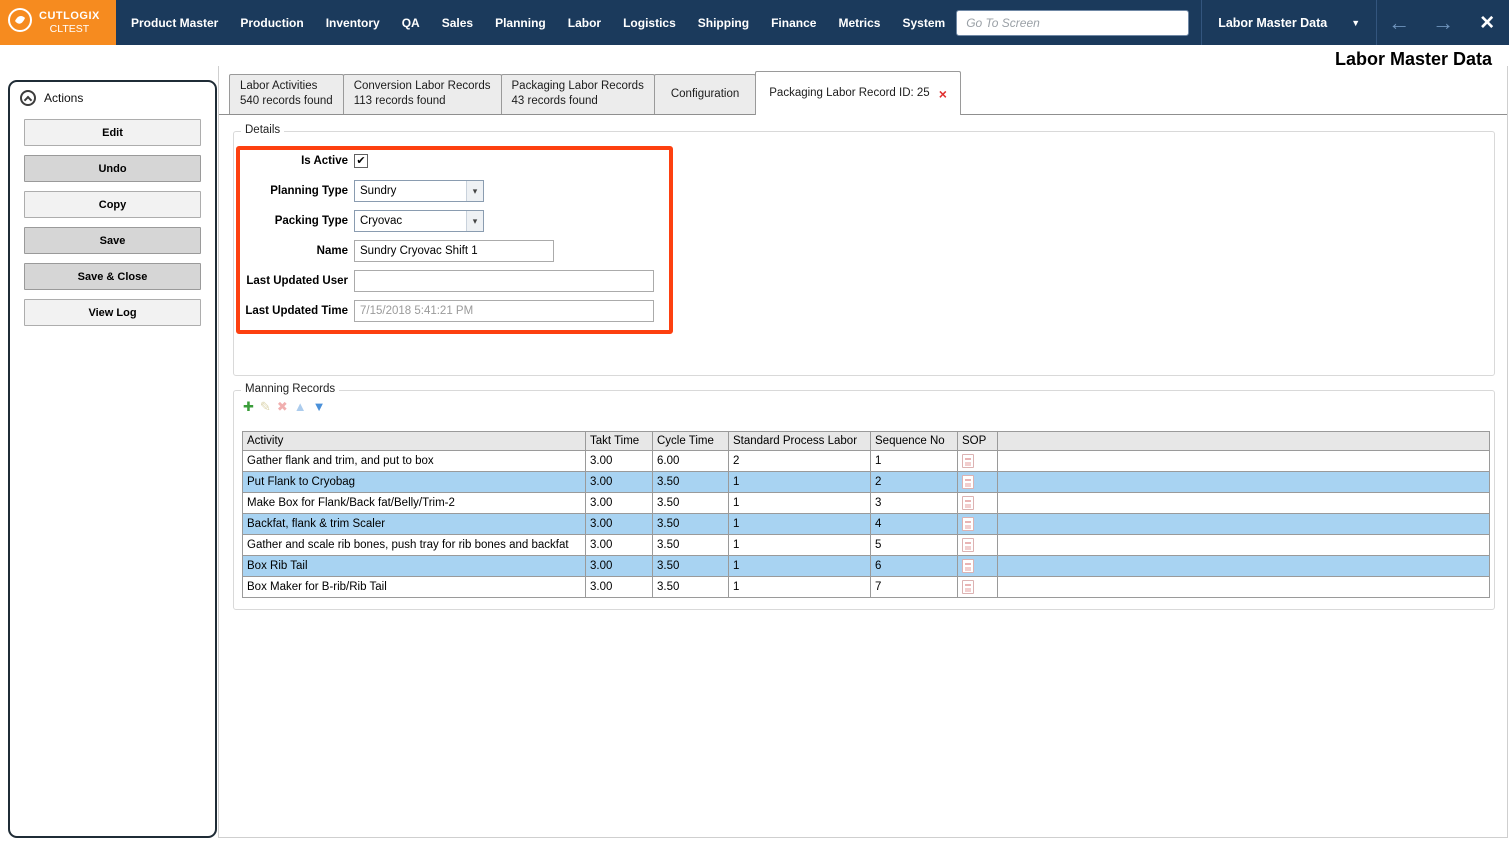  I want to click on collapse-panel-icon, so click(28, 98).